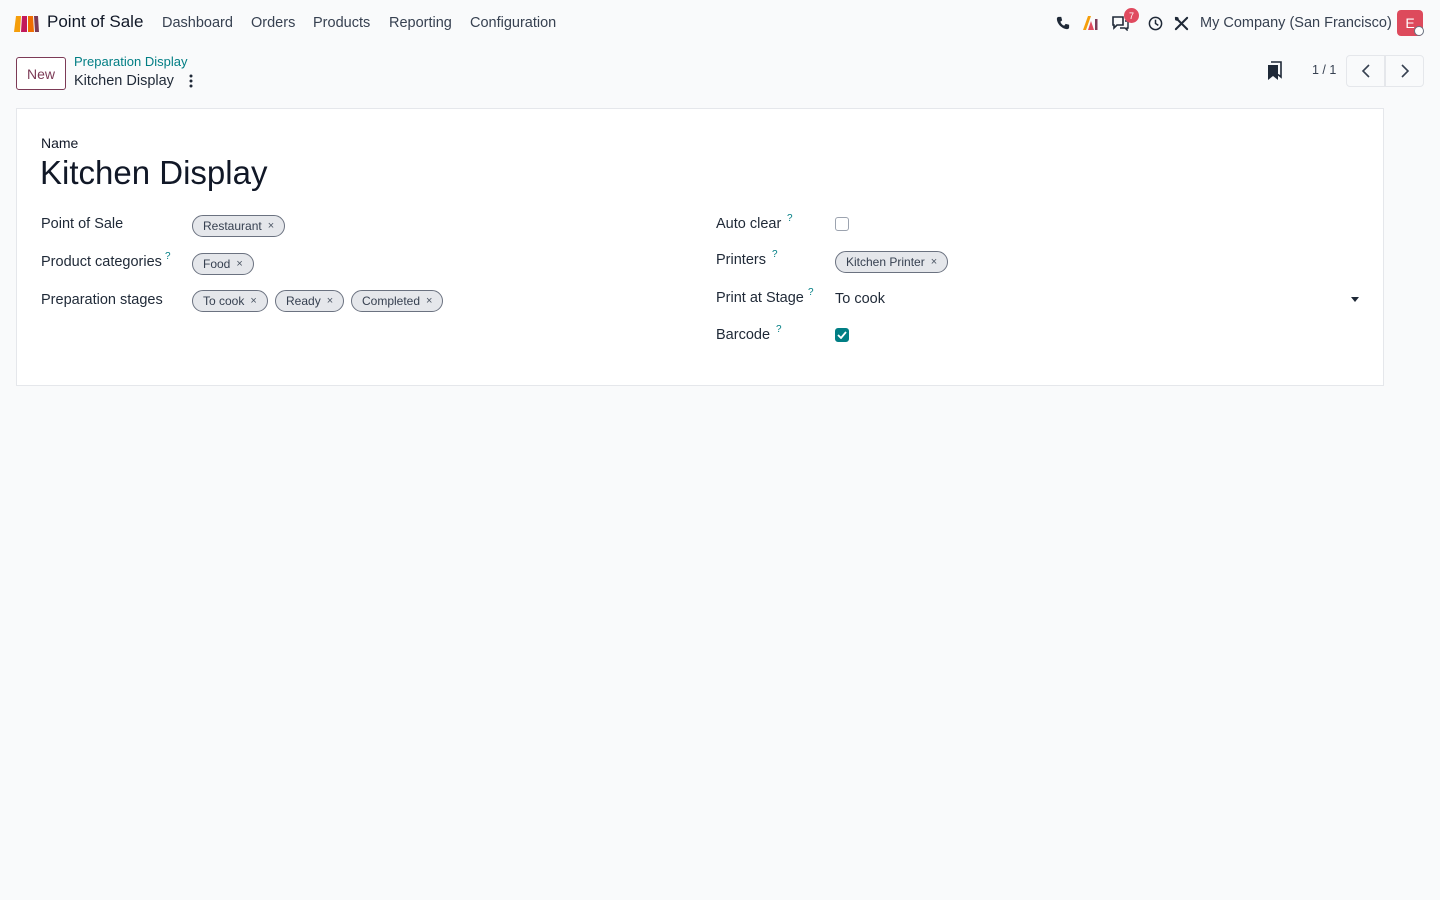  What do you see at coordinates (1155, 23) in the screenshot?
I see `clock-icon` at bounding box center [1155, 23].